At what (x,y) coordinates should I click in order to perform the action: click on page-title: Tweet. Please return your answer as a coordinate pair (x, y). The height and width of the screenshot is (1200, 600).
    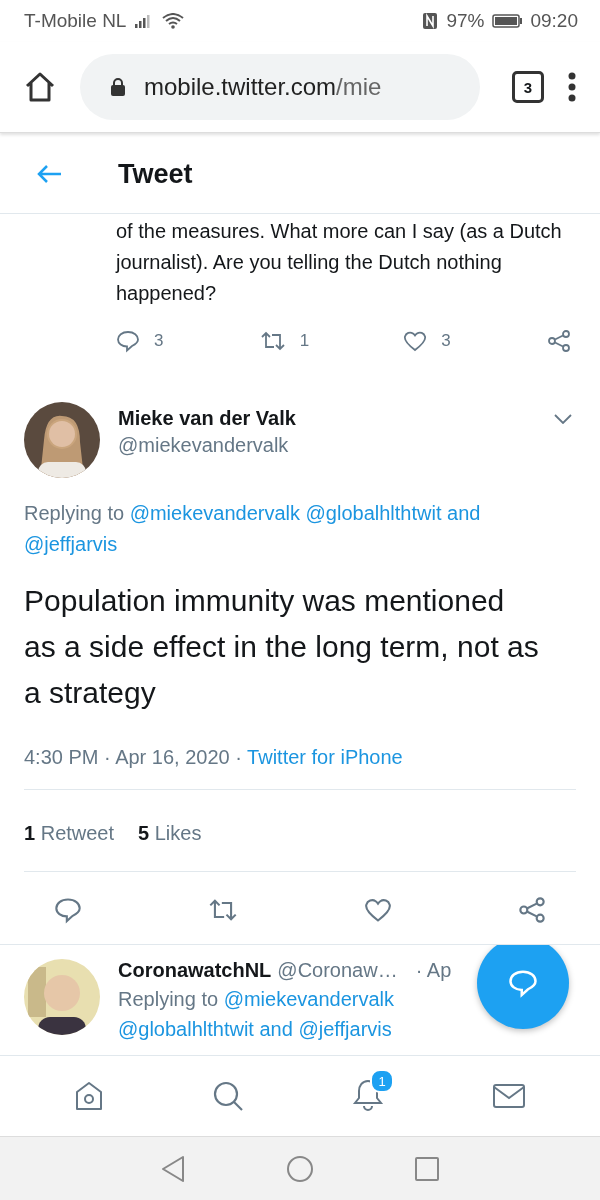
    Looking at the image, I should click on (155, 174).